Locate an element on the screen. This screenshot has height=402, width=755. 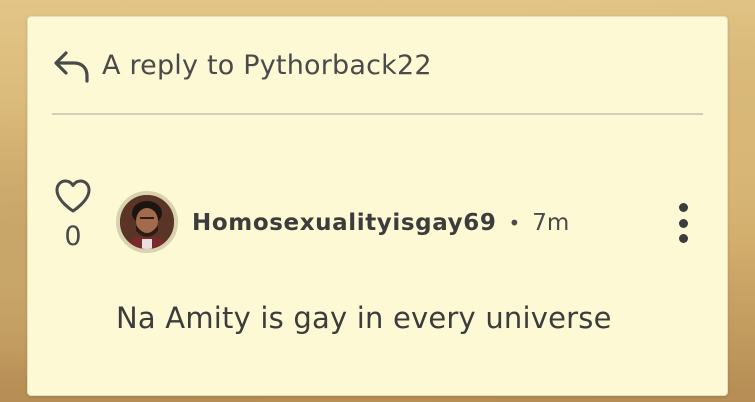
reply-context-label: A reply to Pythorback22 is located at coordinates (267, 65).